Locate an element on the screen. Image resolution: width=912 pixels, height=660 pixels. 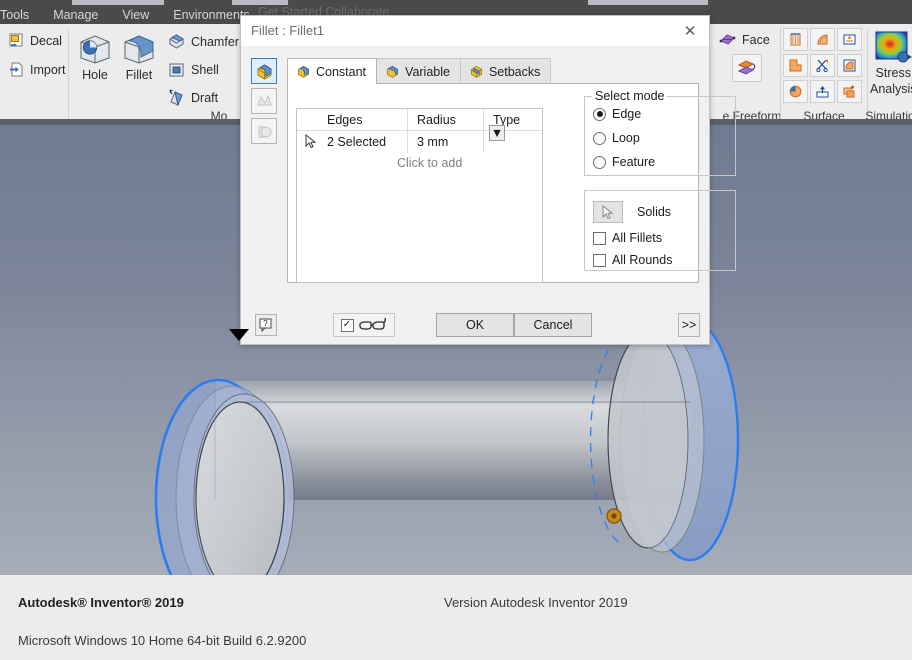
edge-fillet-mode-button is located at coordinates (264, 71).